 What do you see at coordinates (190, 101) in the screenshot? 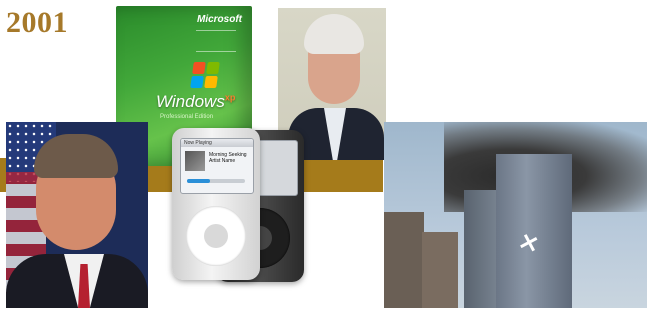
I see `windows-word: Windows` at bounding box center [190, 101].